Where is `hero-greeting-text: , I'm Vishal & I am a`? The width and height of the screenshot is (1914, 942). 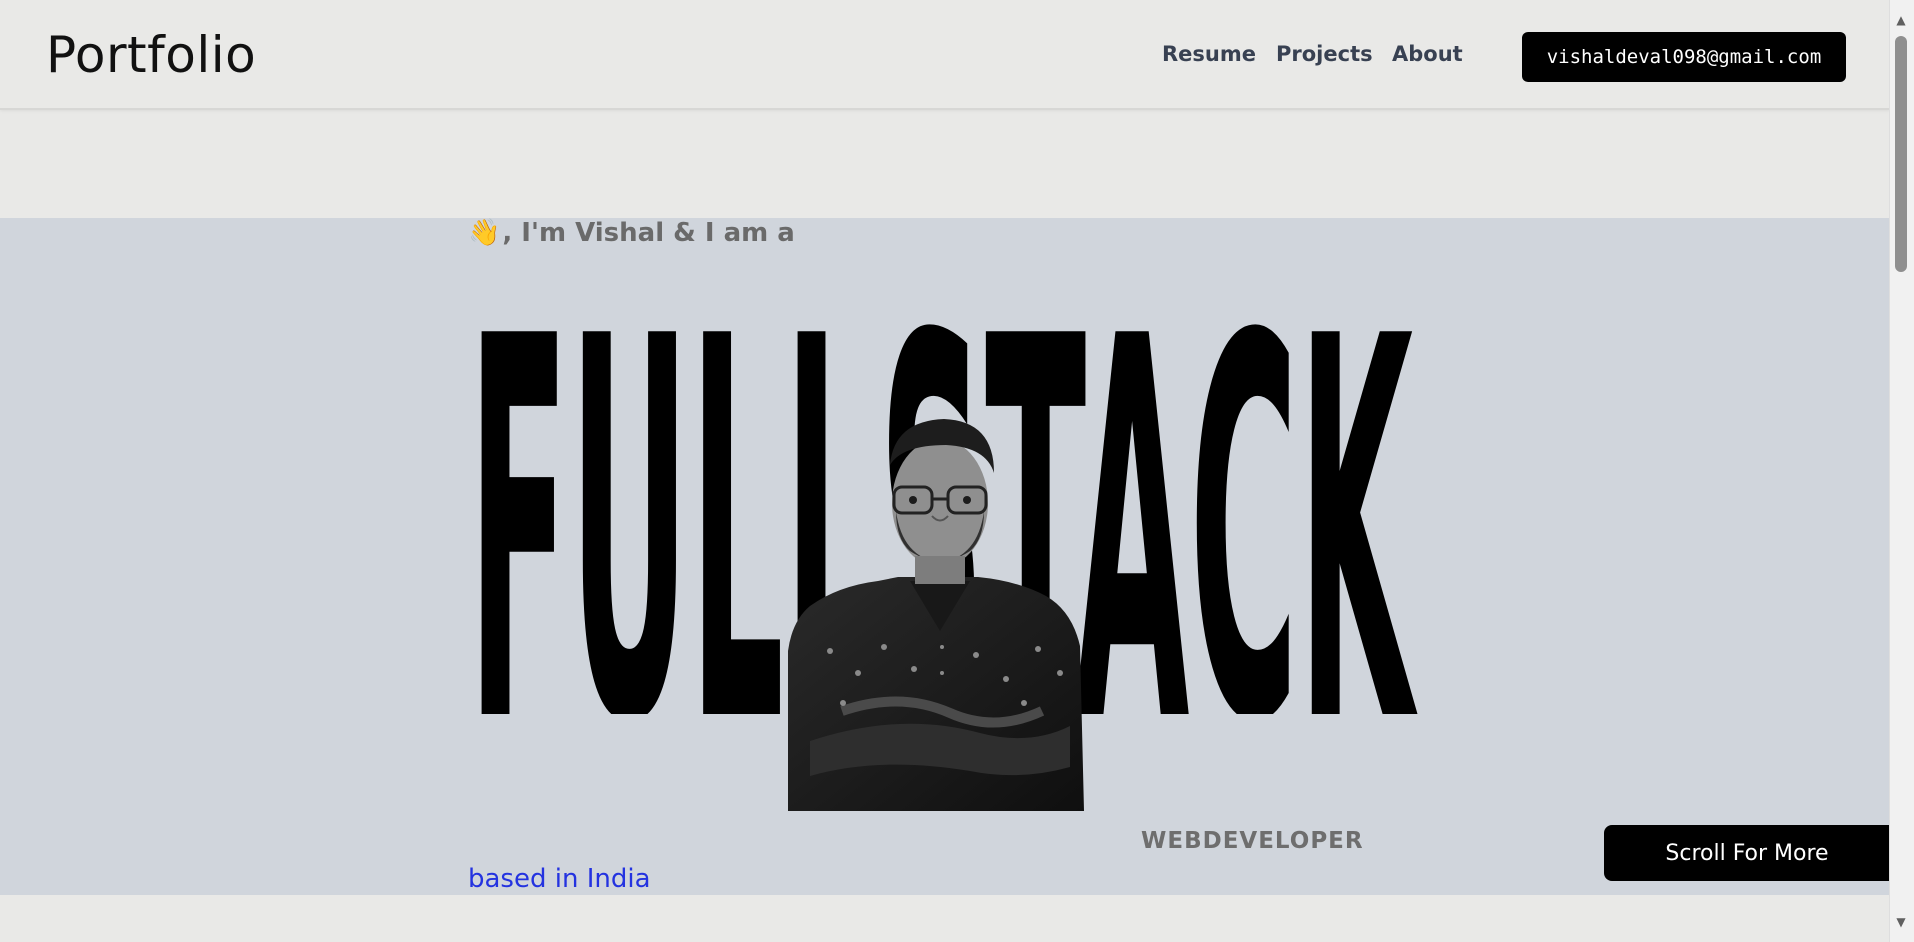
hero-greeting-text: , I'm Vishal & I am a is located at coordinates (648, 233).